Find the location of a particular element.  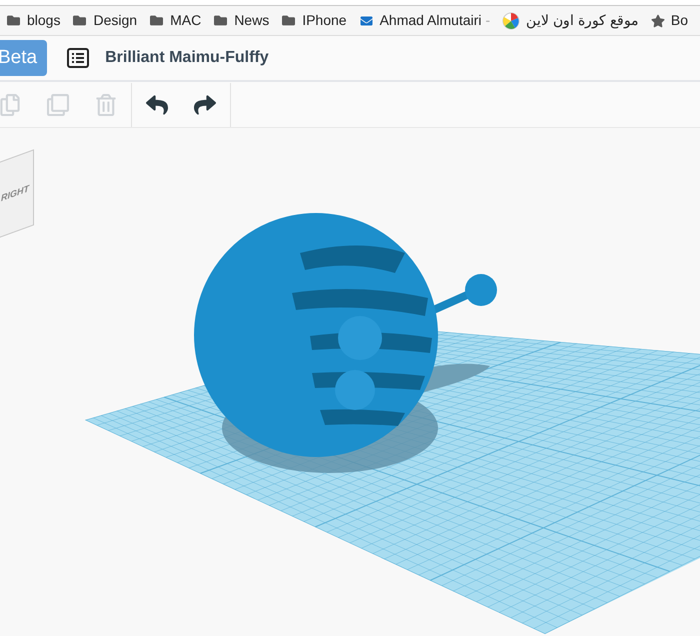

bookmark: موقع كورة اون لاين is located at coordinates (570, 20).